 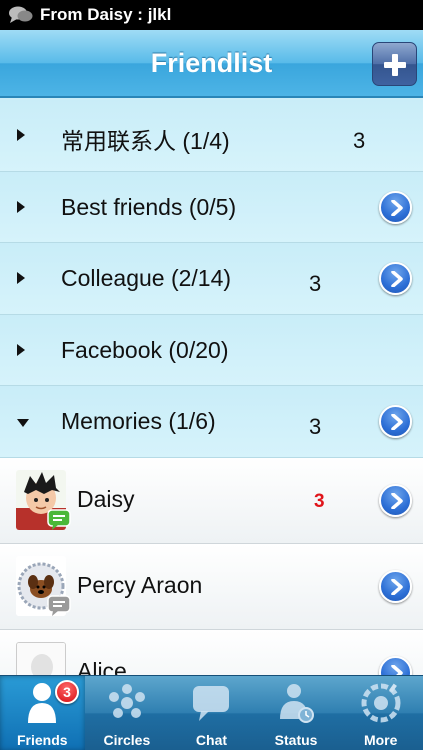 What do you see at coordinates (41, 658) in the screenshot?
I see `default-avatar` at bounding box center [41, 658].